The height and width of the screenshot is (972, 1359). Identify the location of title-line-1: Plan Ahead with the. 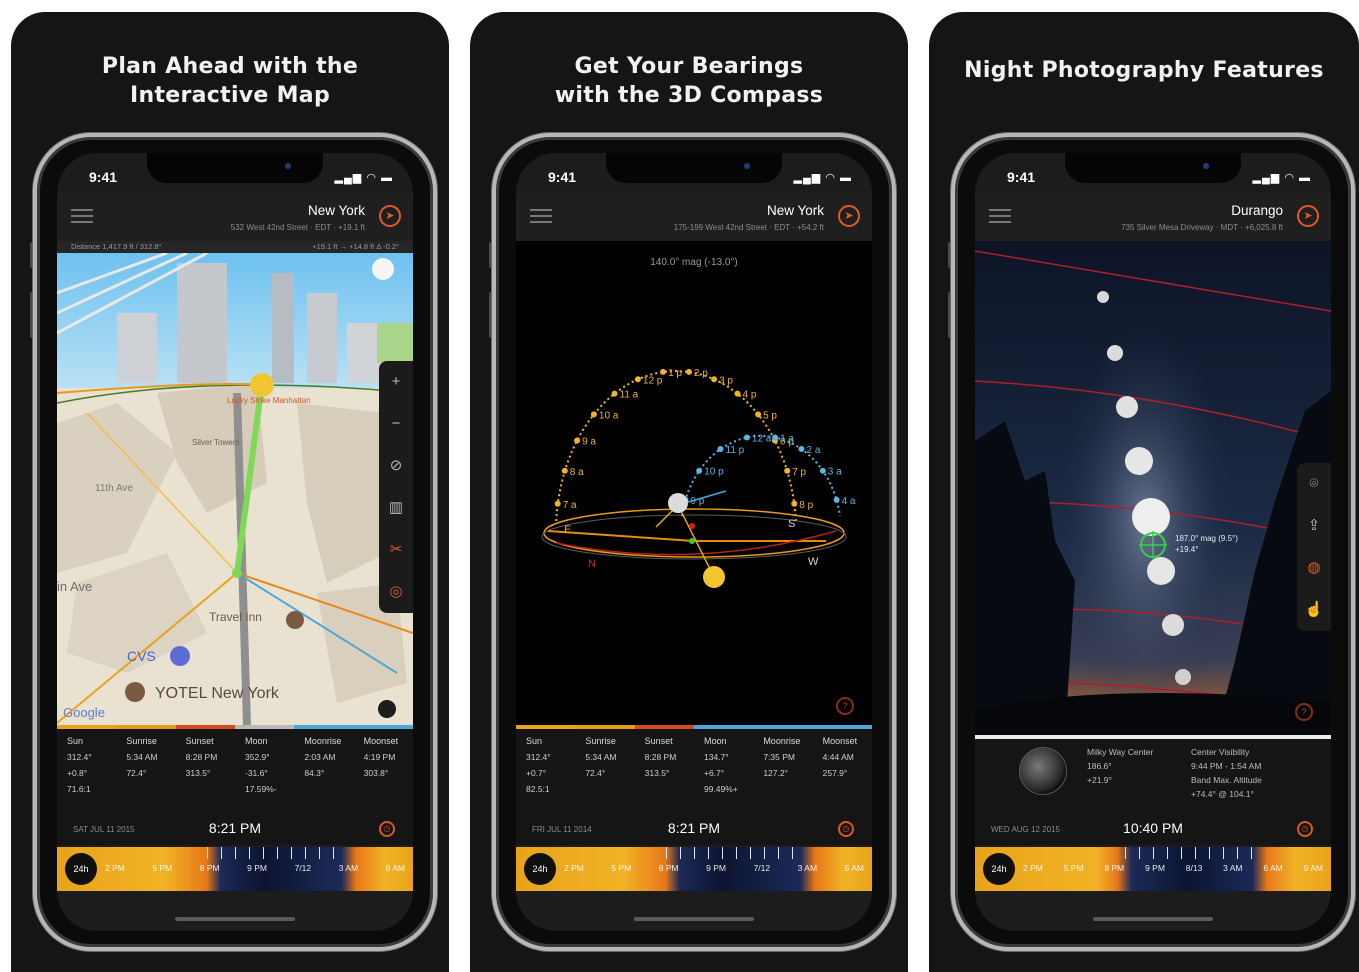
(230, 66).